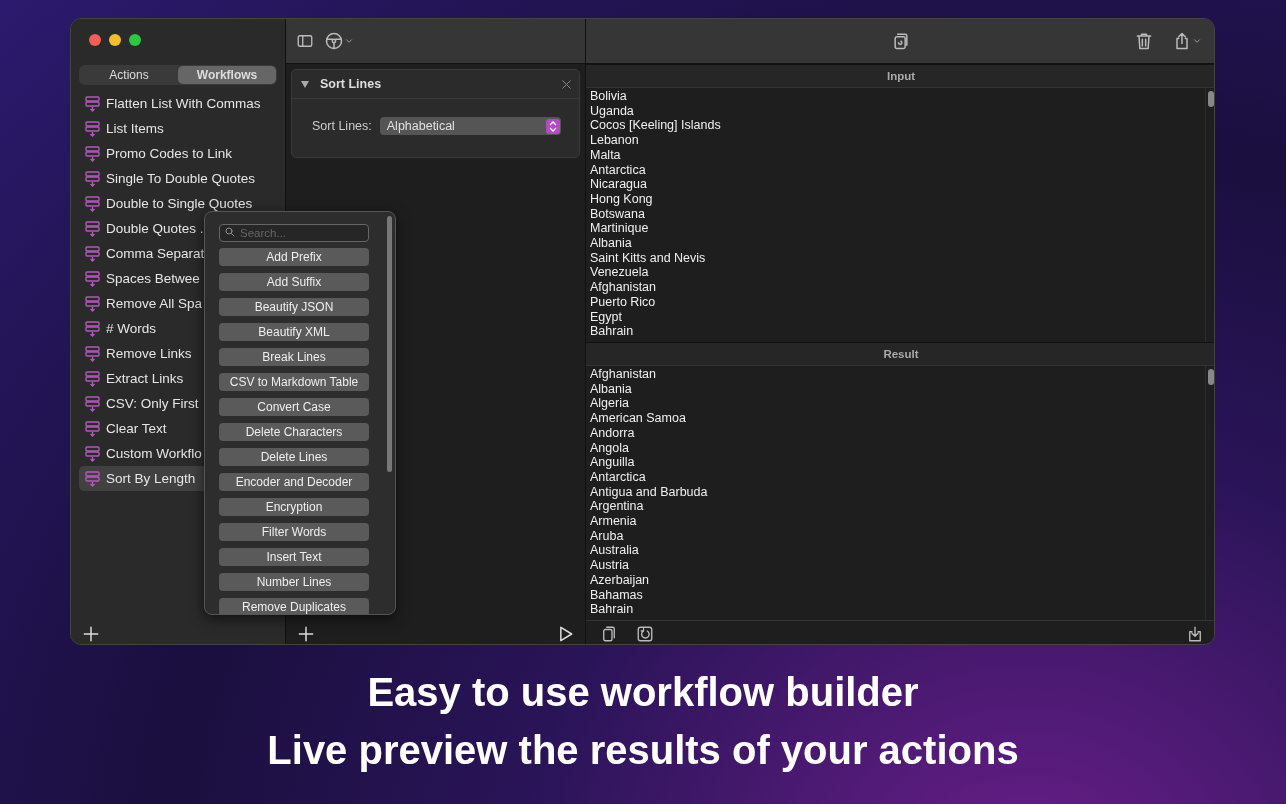 The height and width of the screenshot is (804, 1286). Describe the element at coordinates (178, 128) in the screenshot. I see `workflow-item: List Items` at that location.